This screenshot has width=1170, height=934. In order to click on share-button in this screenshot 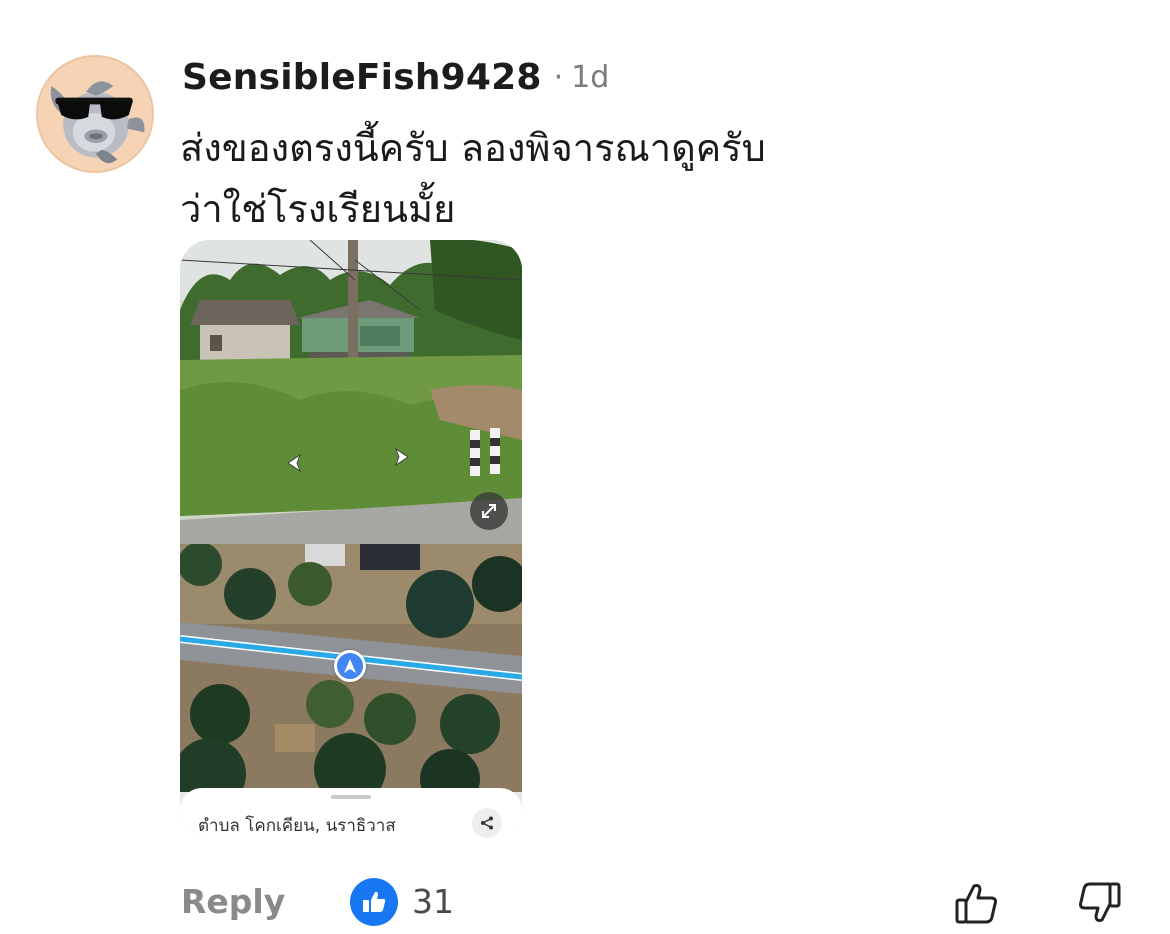, I will do `click(487, 823)`.